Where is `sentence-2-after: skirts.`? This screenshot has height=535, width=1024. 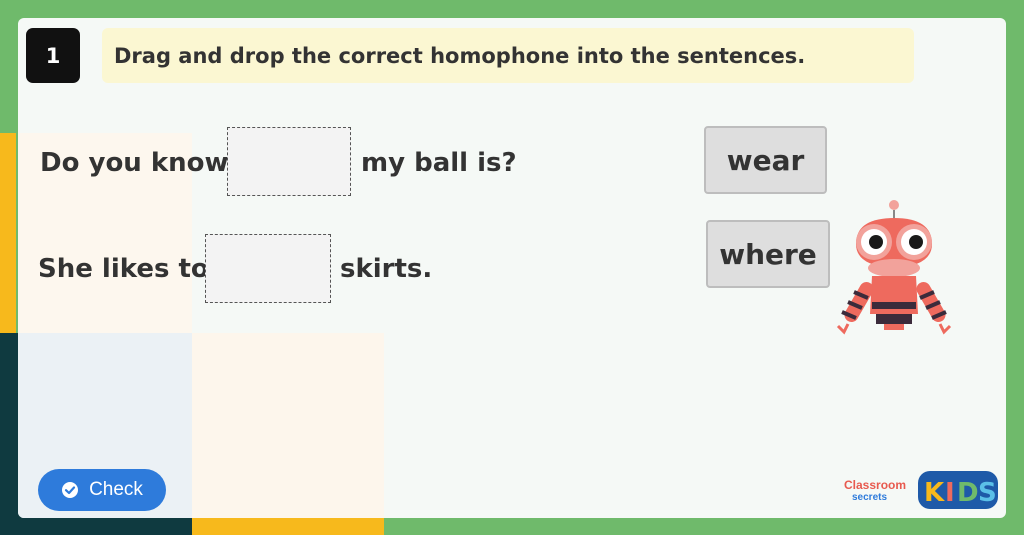
sentence-2-after: skirts. is located at coordinates (386, 269).